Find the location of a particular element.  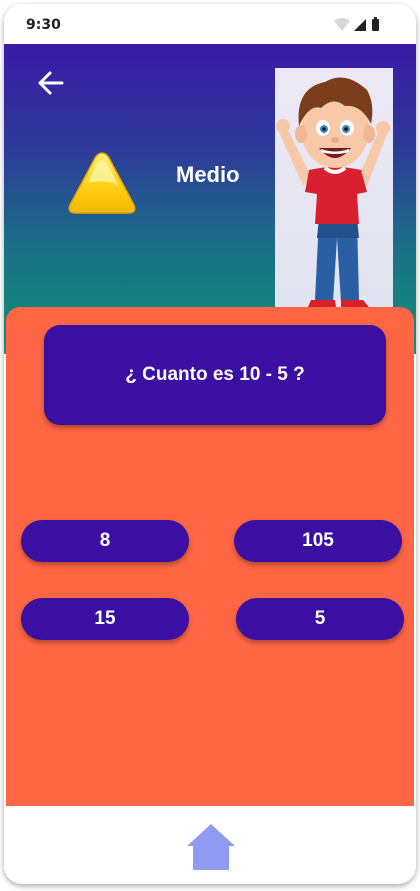

back-arrow-icon is located at coordinates (51, 83).